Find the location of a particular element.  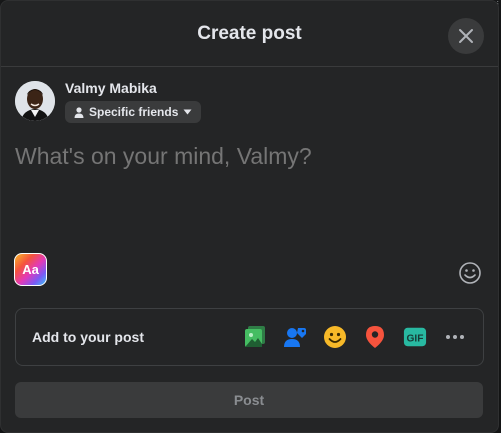

avatar is located at coordinates (35, 101).